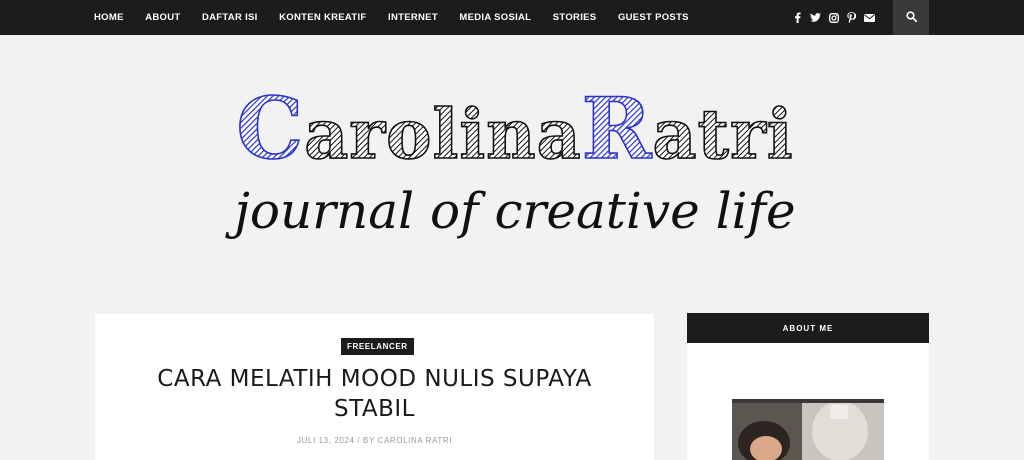  I want to click on search-icon, so click(911, 18).